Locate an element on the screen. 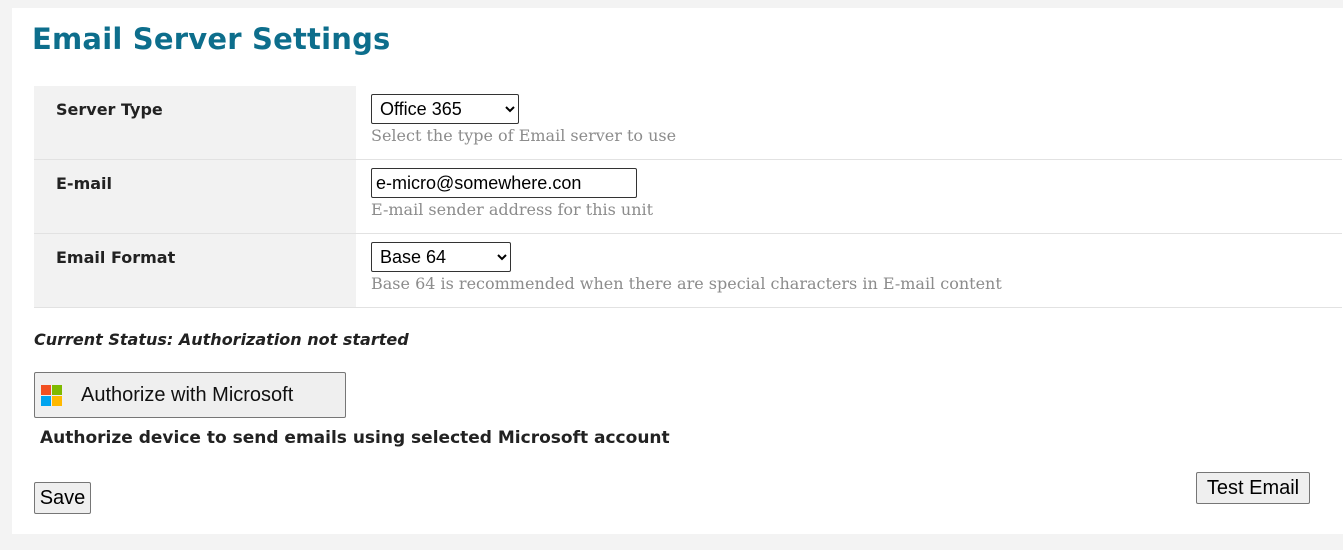  authorize-microsoft-button: Authorize with Microsoft is located at coordinates (190, 395).